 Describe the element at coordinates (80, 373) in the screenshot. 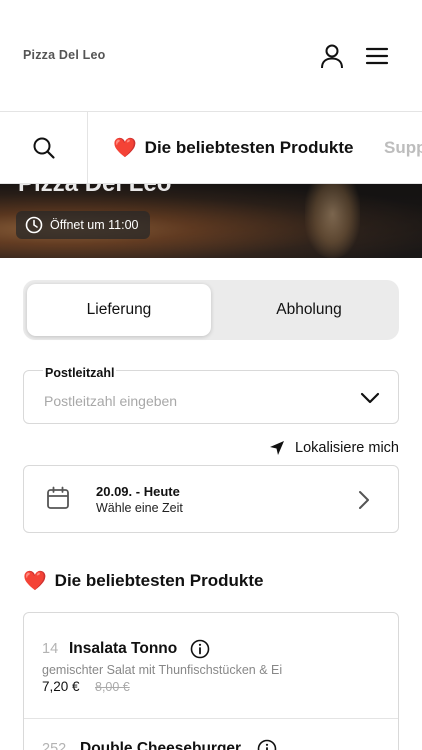

I see `postal-code-label: Postleitzahl` at that location.